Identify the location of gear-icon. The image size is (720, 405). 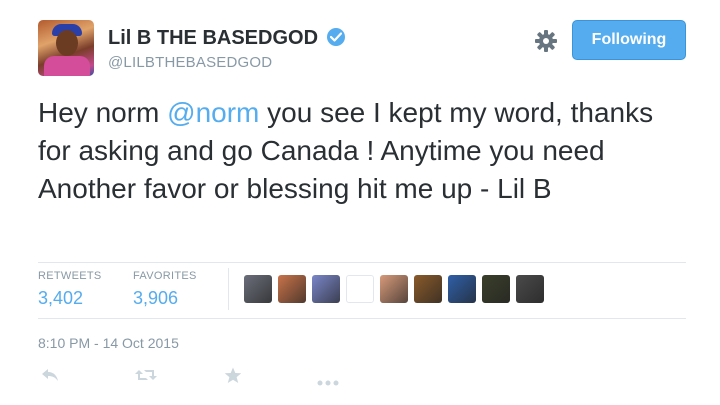
(546, 41).